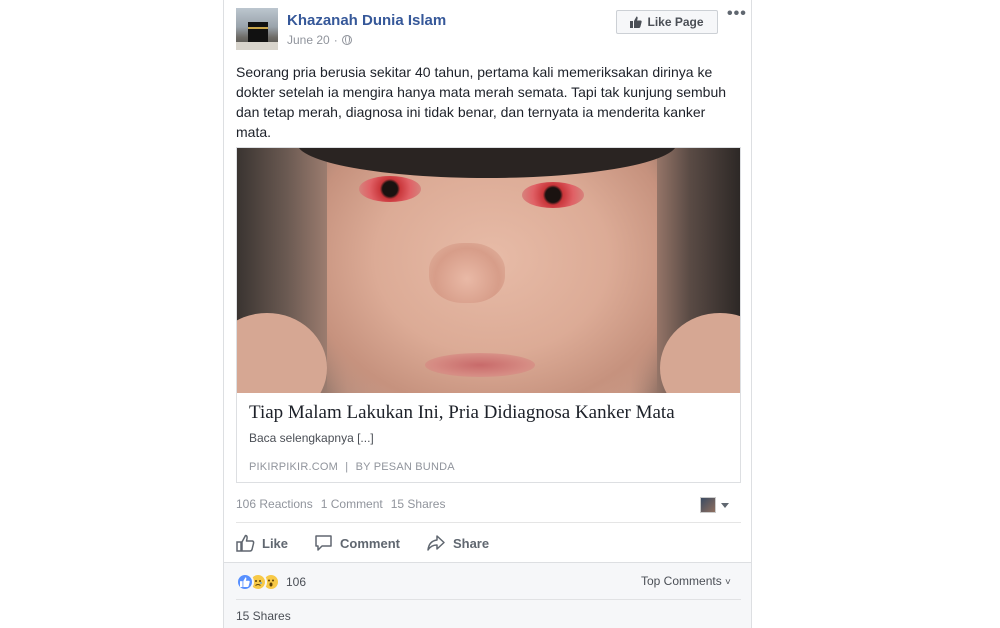 This screenshot has width=1000, height=628. I want to click on comment-icon, so click(323, 543).